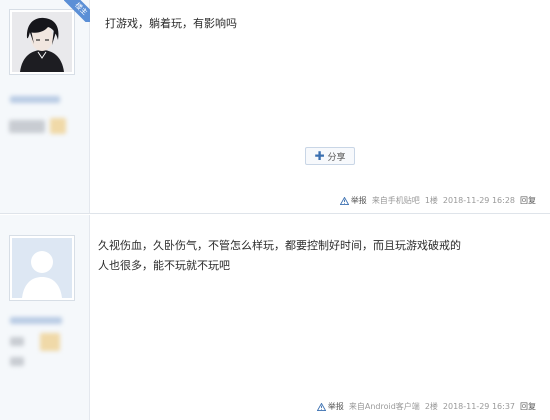  What do you see at coordinates (384, 406) in the screenshot?
I see `post-source: 来自Android客户端` at bounding box center [384, 406].